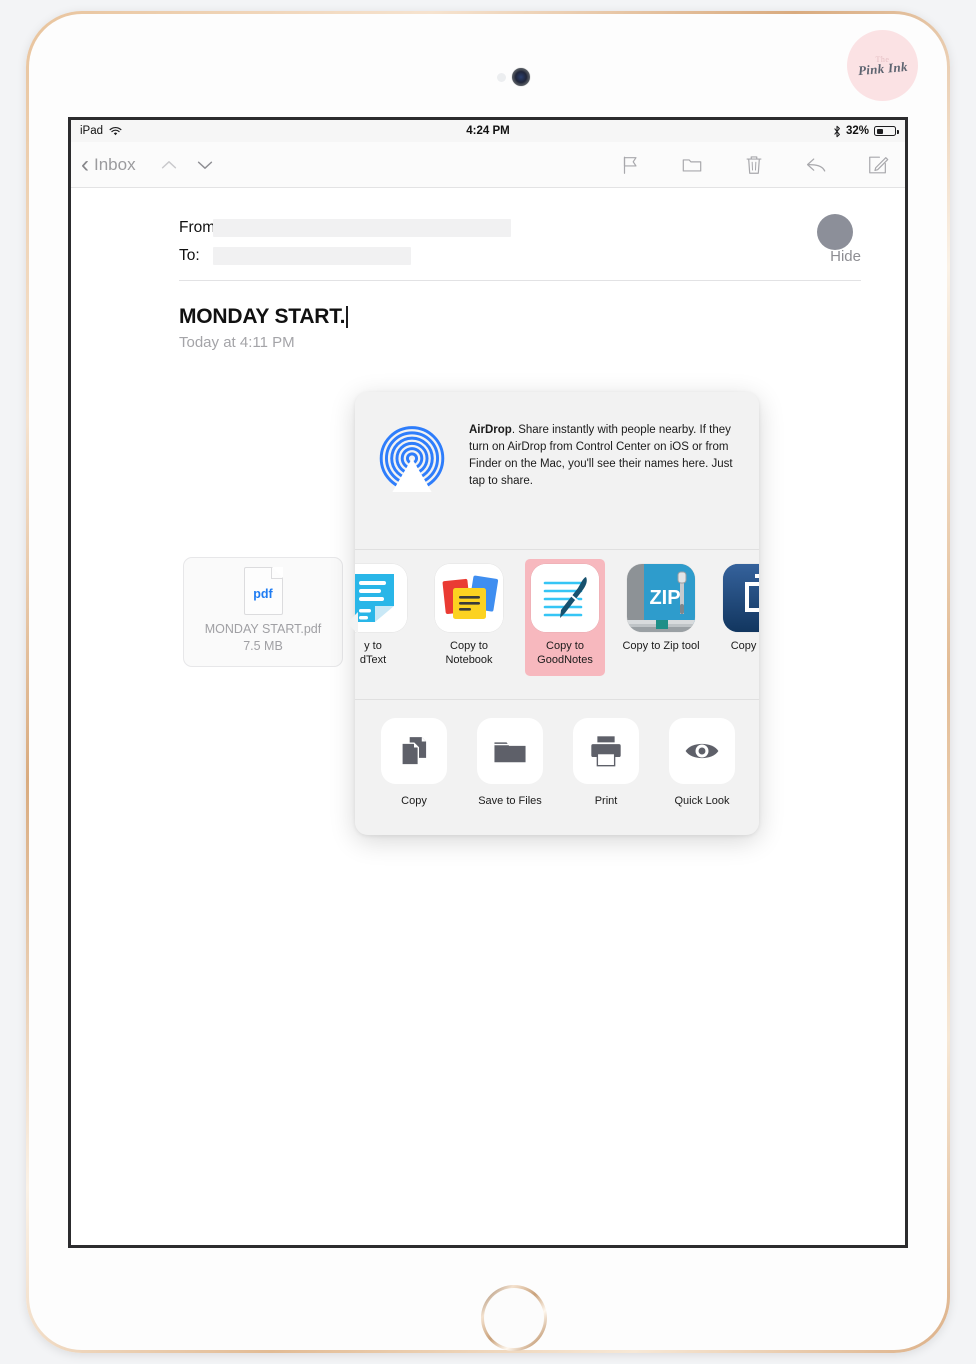 The height and width of the screenshot is (1364, 976). What do you see at coordinates (312, 256) in the screenshot?
I see `to-value-redacted` at bounding box center [312, 256].